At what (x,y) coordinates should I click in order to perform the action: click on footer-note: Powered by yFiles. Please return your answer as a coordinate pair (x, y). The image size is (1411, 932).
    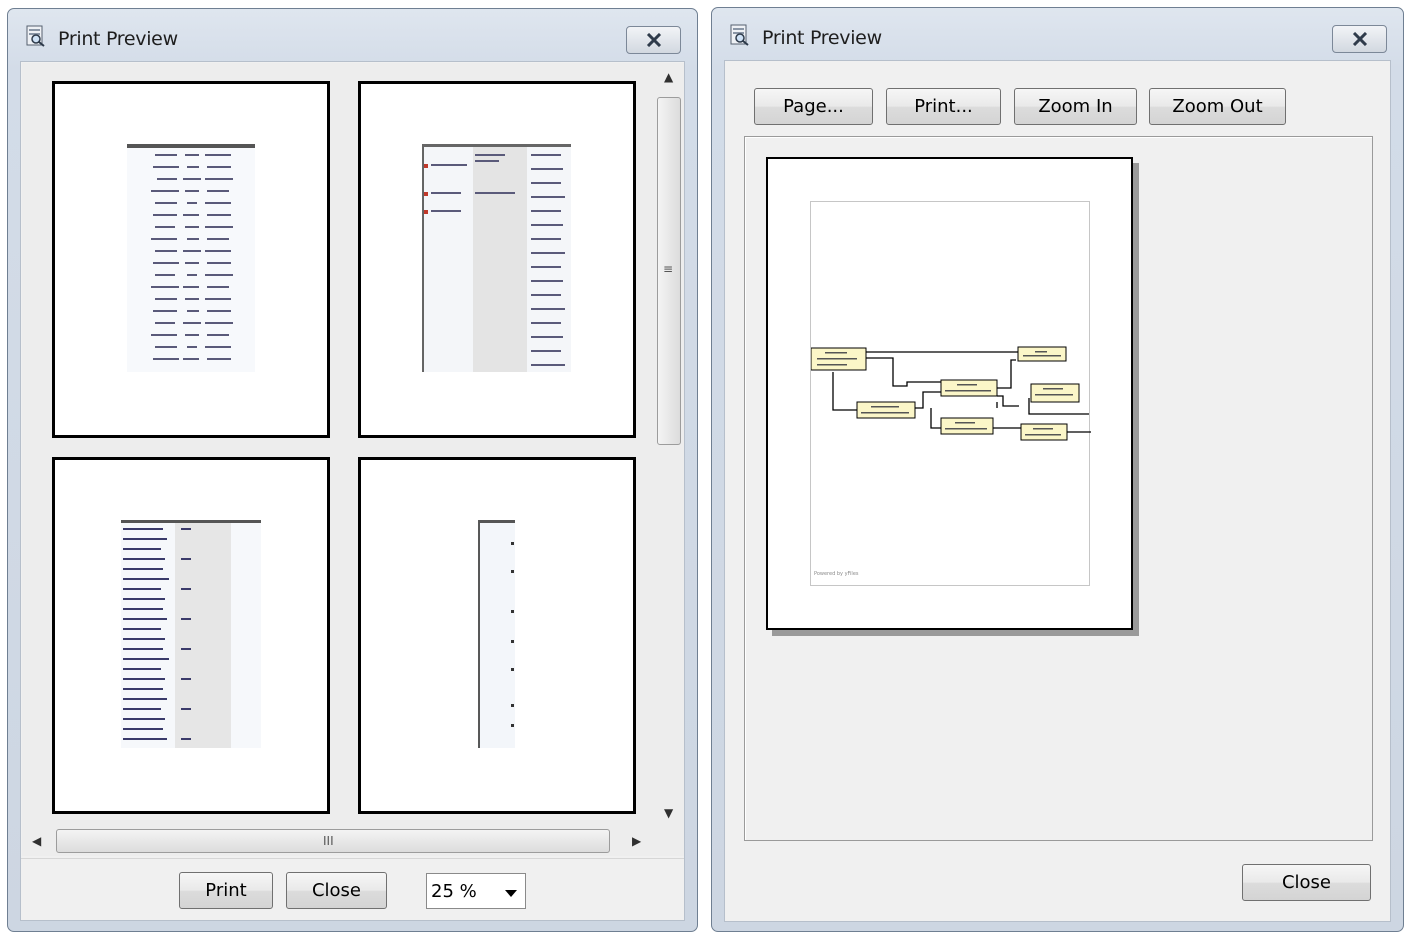
    Looking at the image, I should click on (836, 574).